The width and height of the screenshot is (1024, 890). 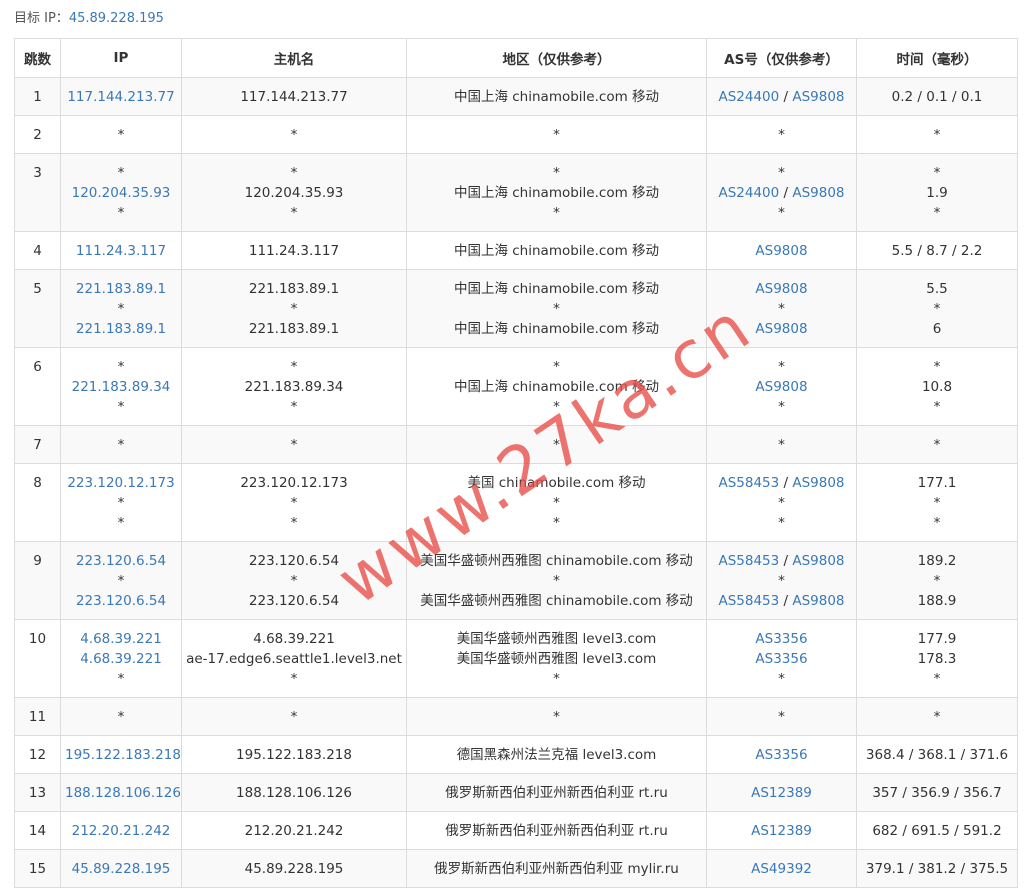 I want to click on as-cell: AS58453 / AS9808 * AS58453 / AS9808, so click(x=781, y=580).